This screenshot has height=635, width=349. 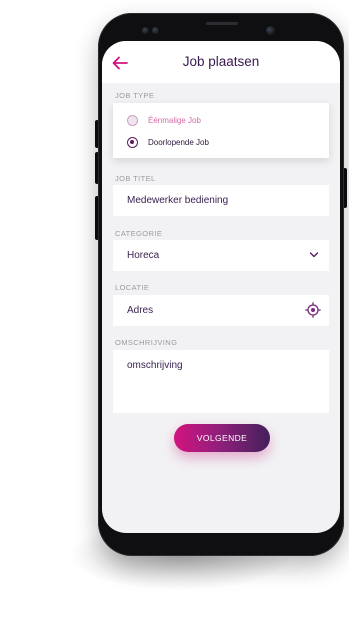 What do you see at coordinates (155, 365) in the screenshot?
I see `description-placeholder: omschrijving` at bounding box center [155, 365].